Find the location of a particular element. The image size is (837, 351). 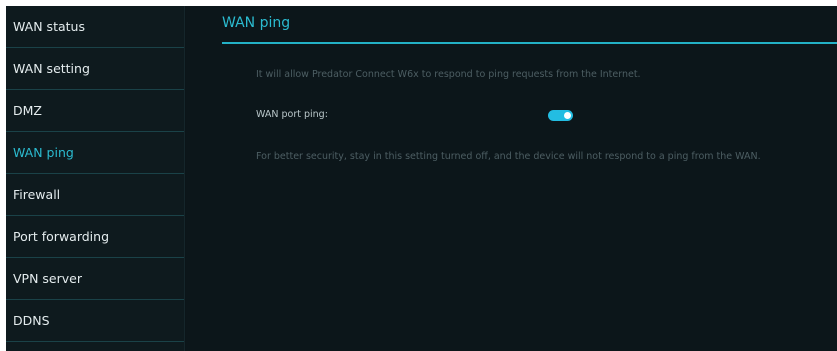

sidebar-item-label: DMZ is located at coordinates (27, 110).